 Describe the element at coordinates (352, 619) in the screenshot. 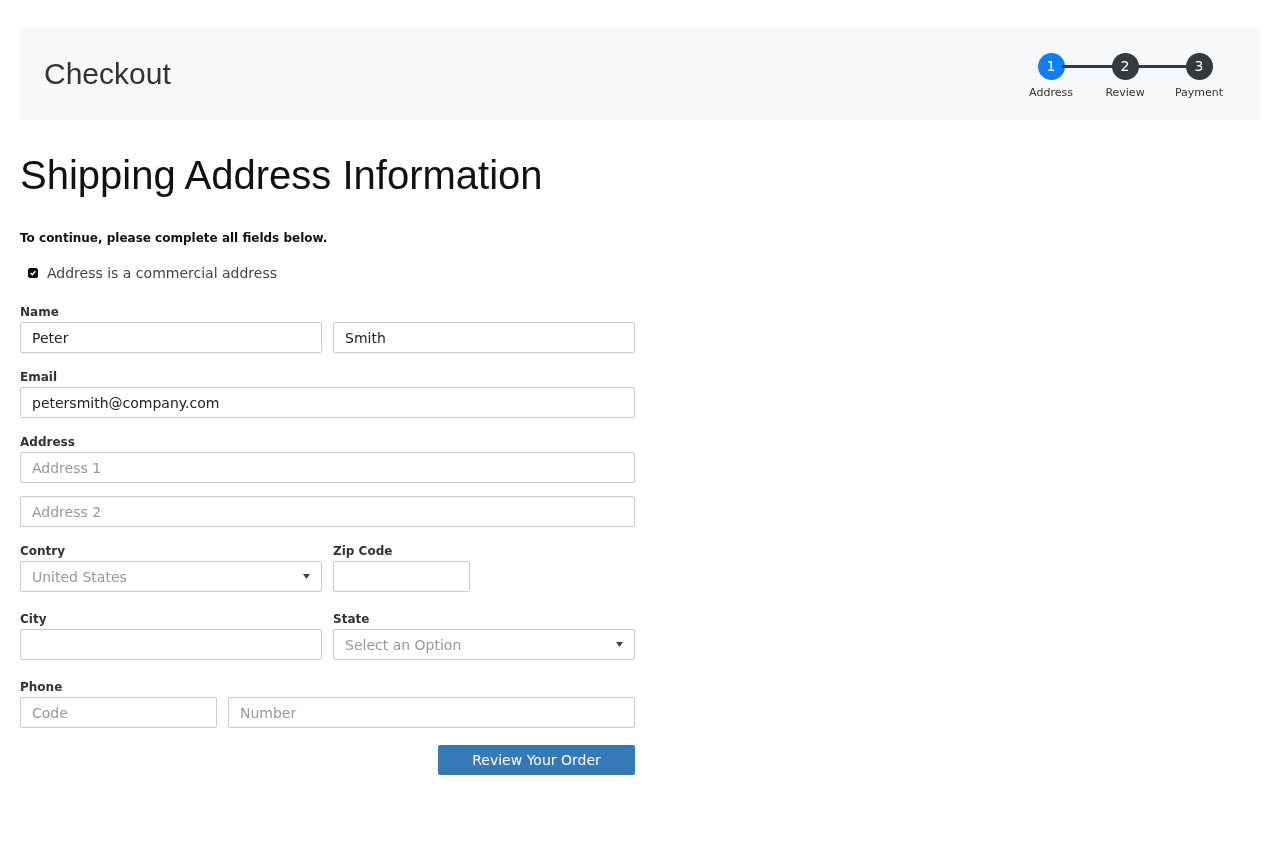

I see `field-label: State` at that location.